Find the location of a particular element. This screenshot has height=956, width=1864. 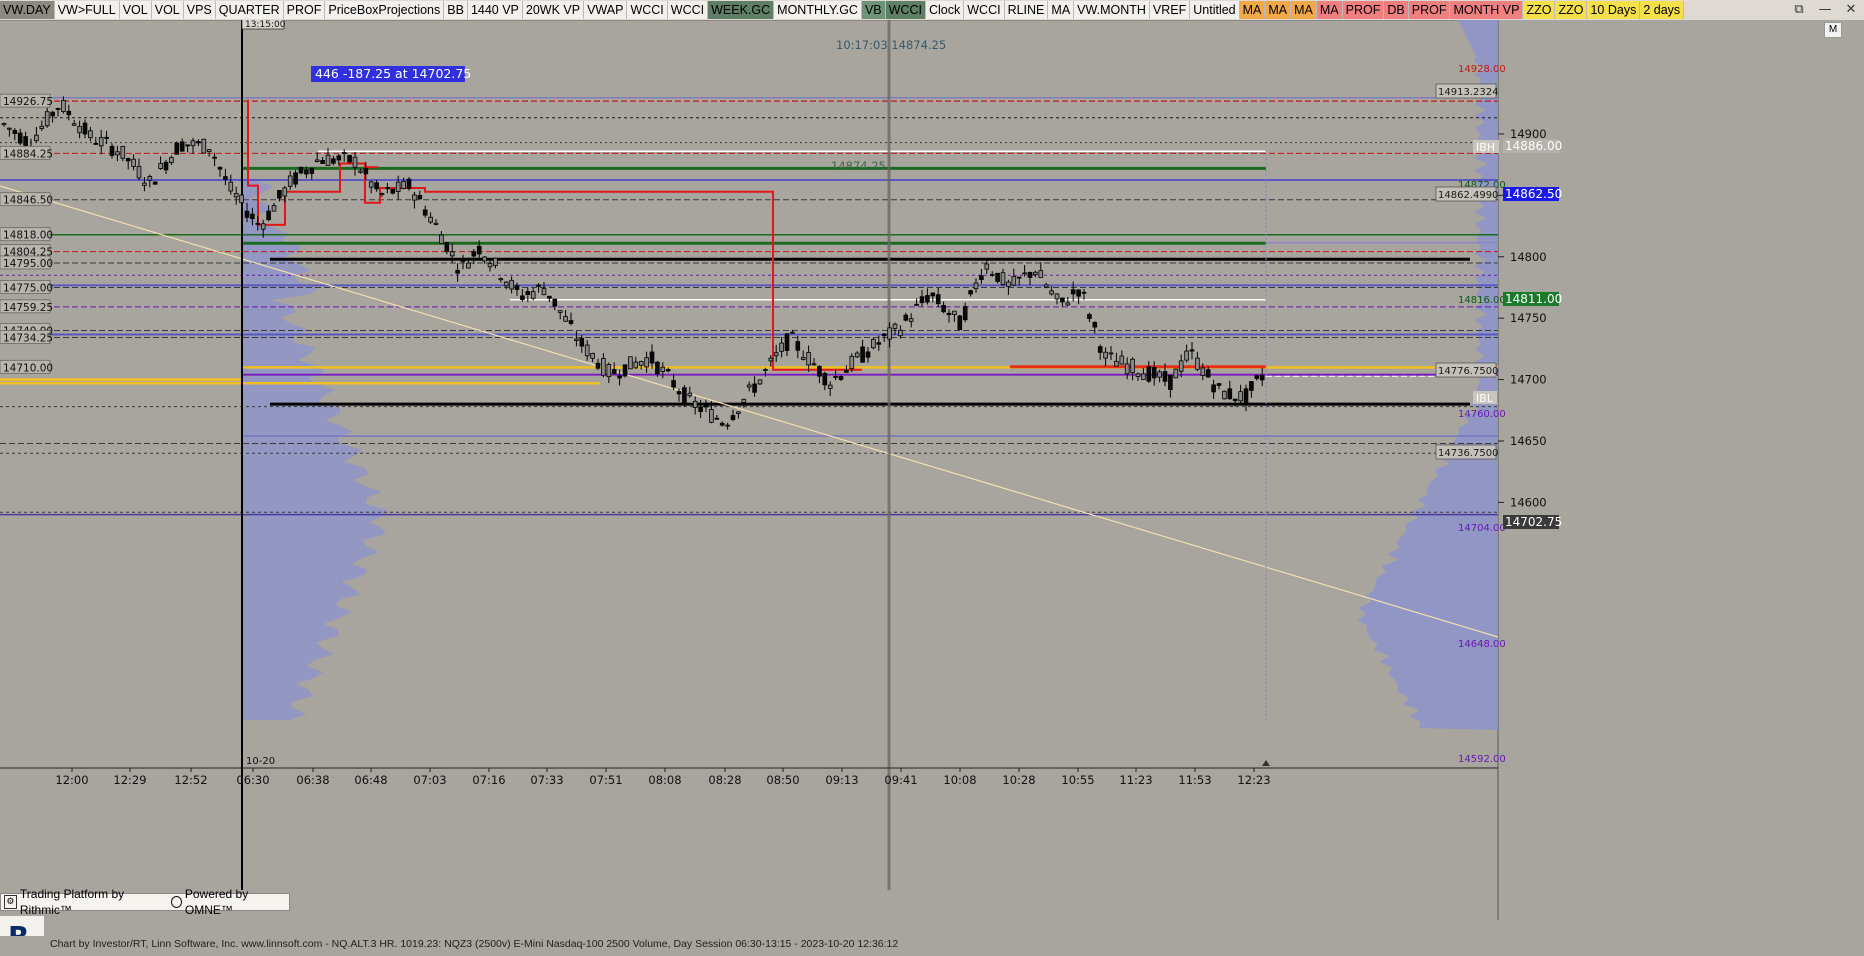

toolbar-tab-20wk-vp-10: 20WK VP is located at coordinates (553, 10).